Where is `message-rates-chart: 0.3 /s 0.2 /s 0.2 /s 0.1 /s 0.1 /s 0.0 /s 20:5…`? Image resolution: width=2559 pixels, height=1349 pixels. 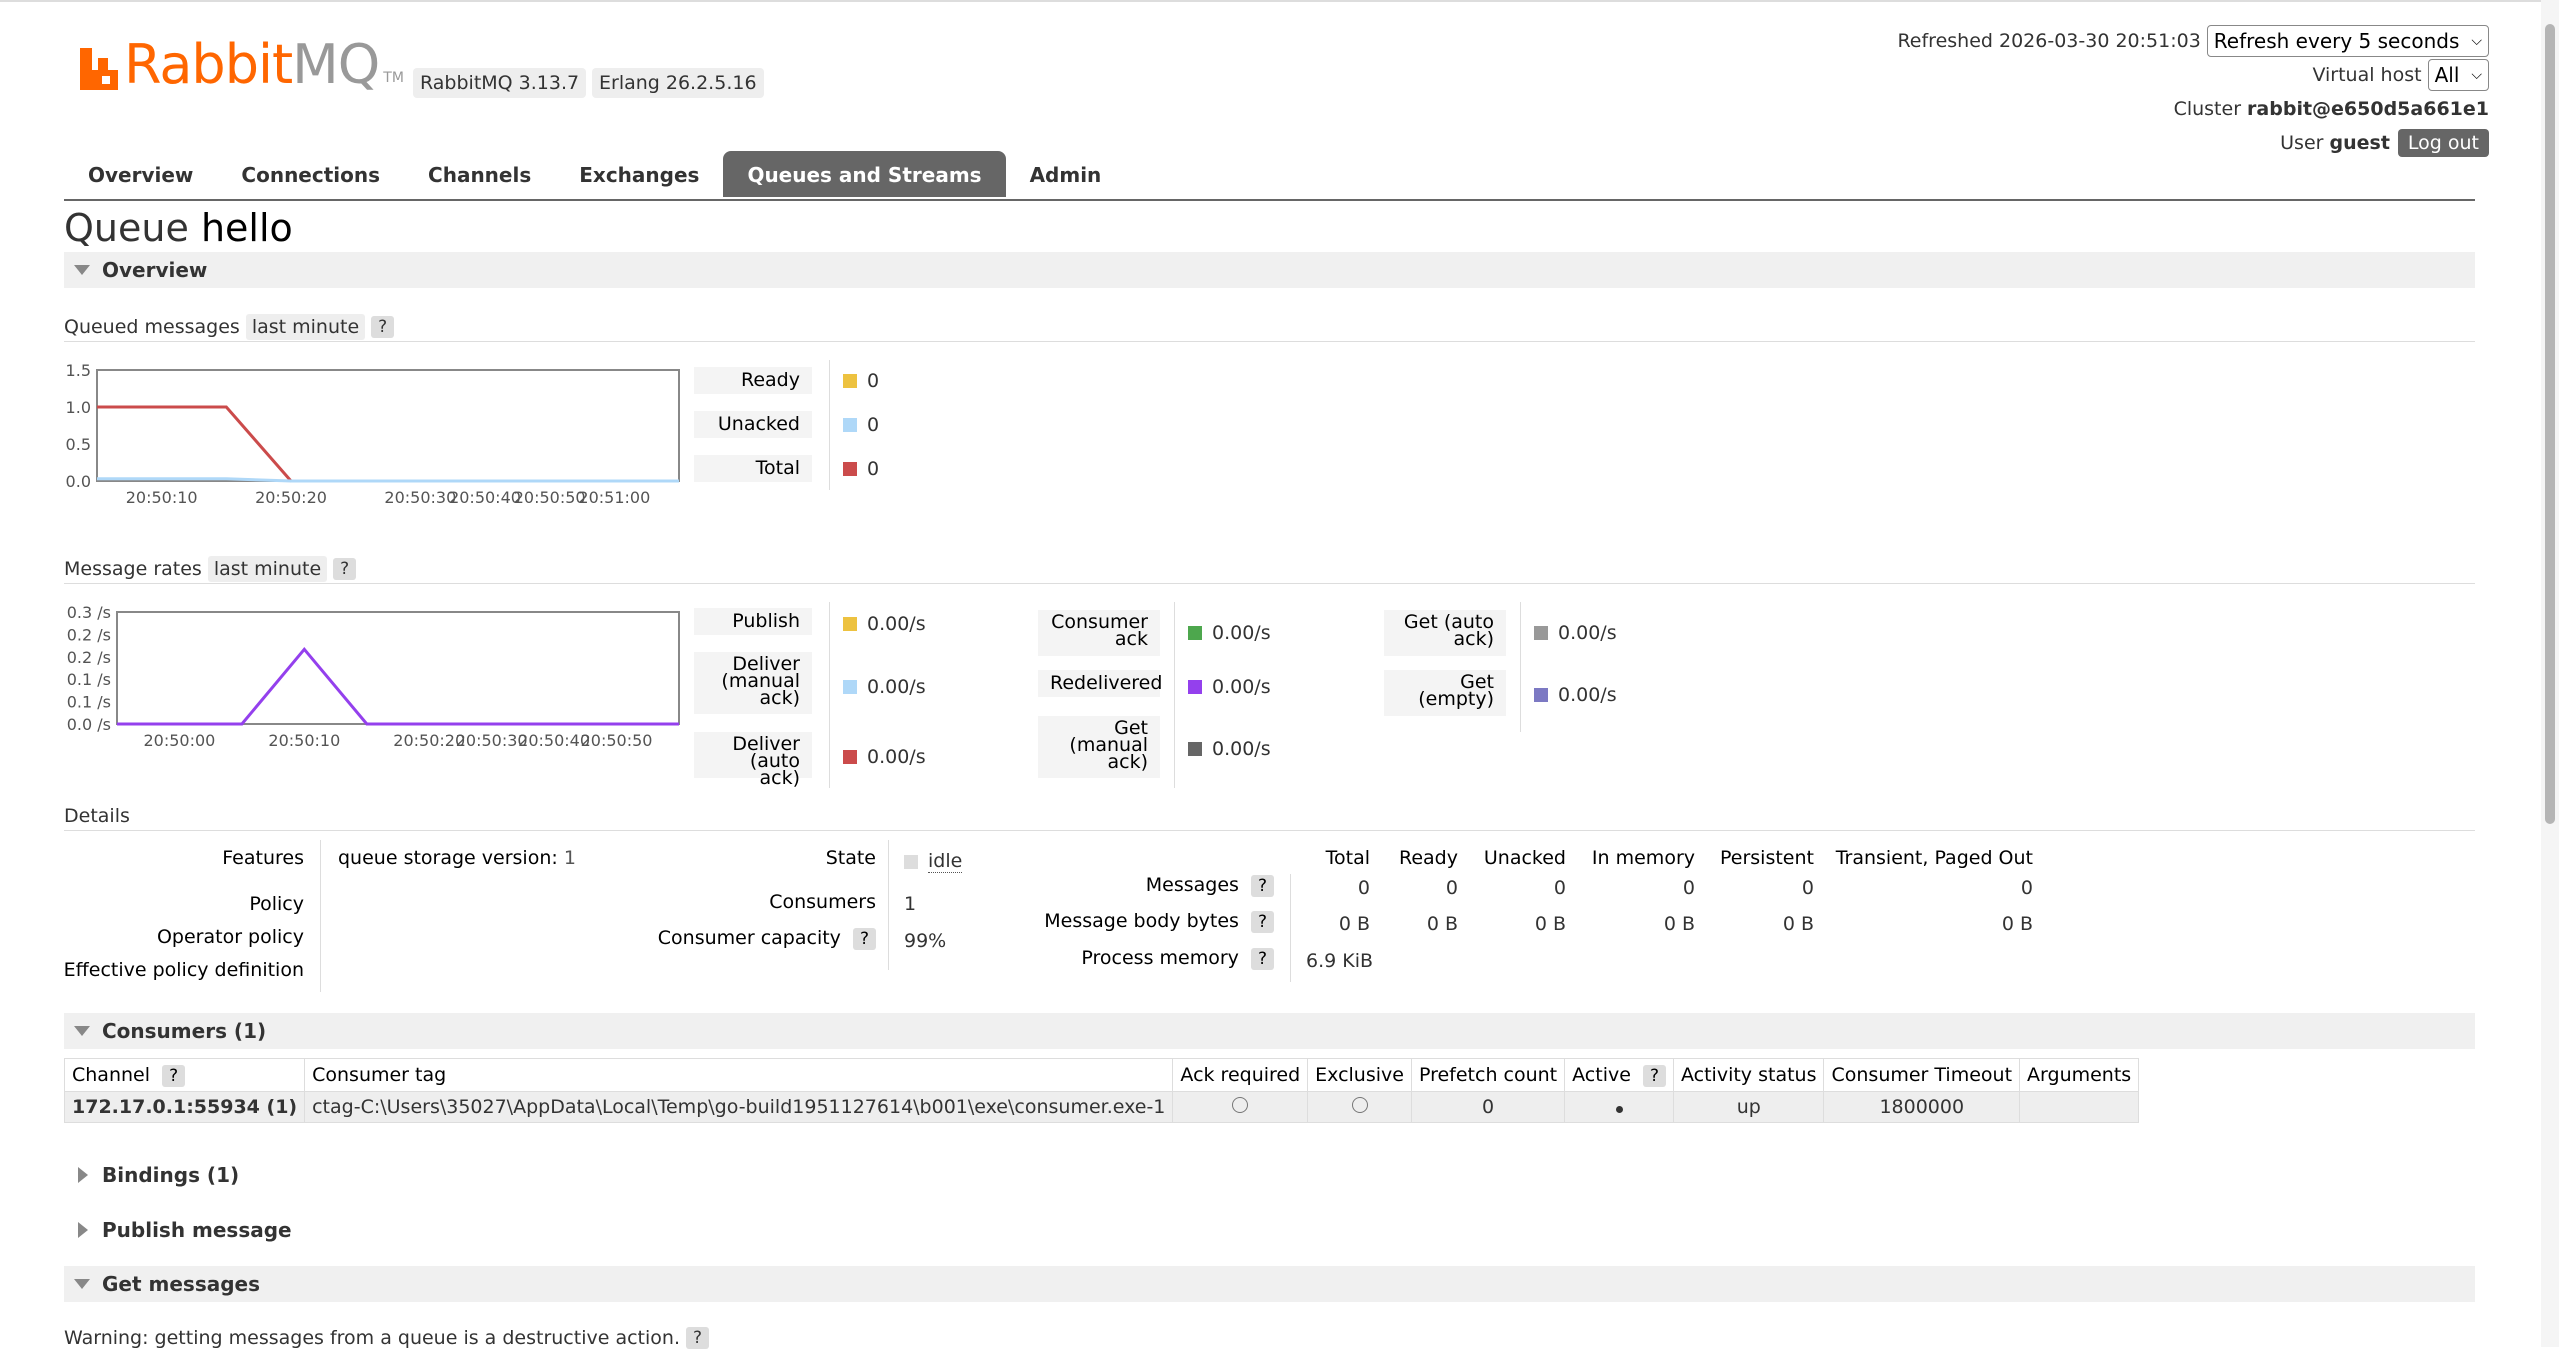
message-rates-chart: 0.3 /s 0.2 /s 0.2 /s 0.1 /s 0.1 /s 0.0 /s 20:5… is located at coordinates (373, 676).